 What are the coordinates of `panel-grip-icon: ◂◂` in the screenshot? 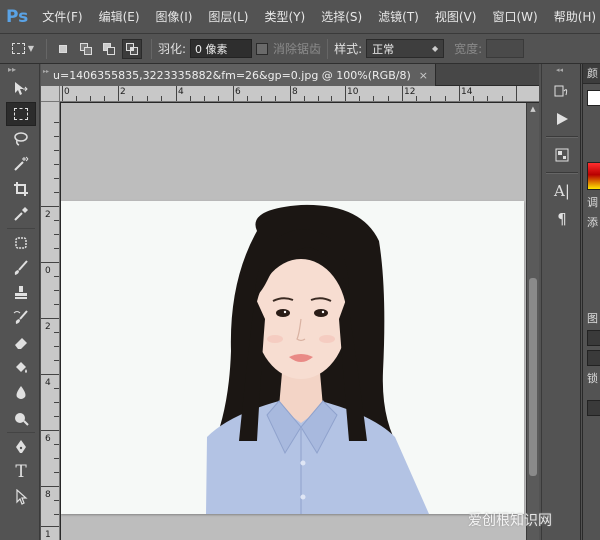 It's located at (561, 70).